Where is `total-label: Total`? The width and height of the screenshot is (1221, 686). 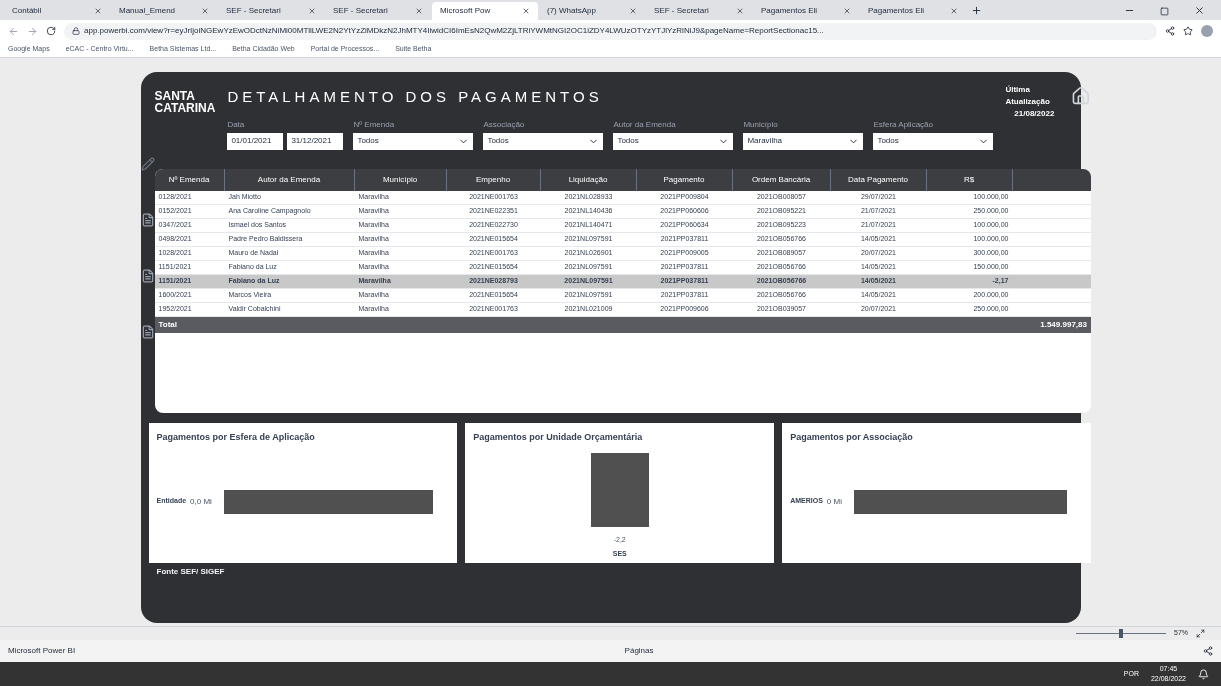 total-label: Total is located at coordinates (167, 325).